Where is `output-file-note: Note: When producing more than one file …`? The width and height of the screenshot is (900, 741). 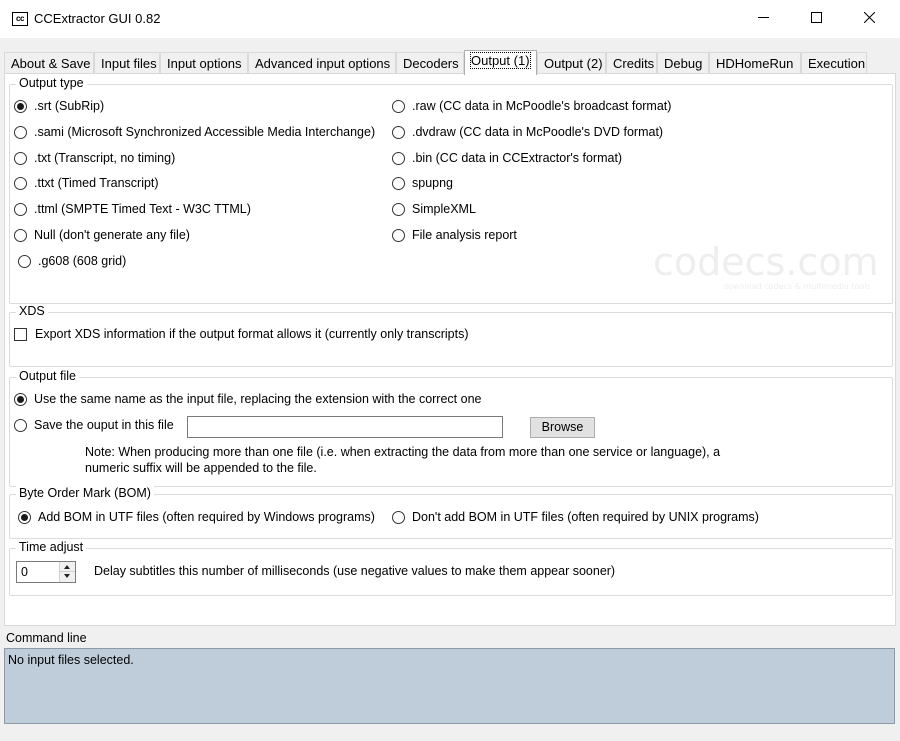
output-file-note: Note: When producing more than one file … is located at coordinates (425, 460).